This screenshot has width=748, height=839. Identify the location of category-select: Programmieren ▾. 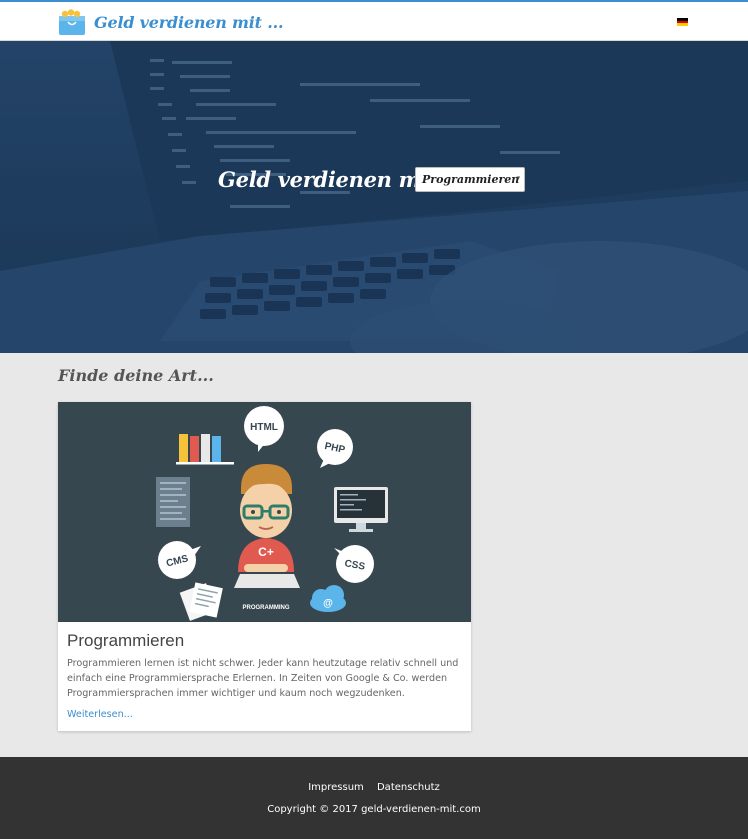
(470, 179).